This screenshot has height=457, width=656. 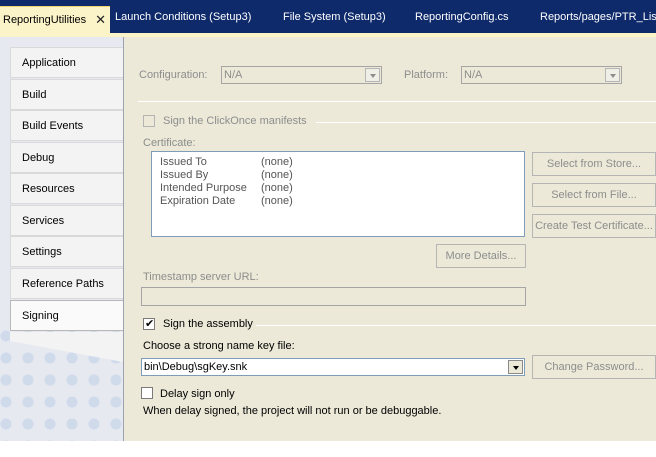 I want to click on cert-key: Issued By, so click(x=184, y=175).